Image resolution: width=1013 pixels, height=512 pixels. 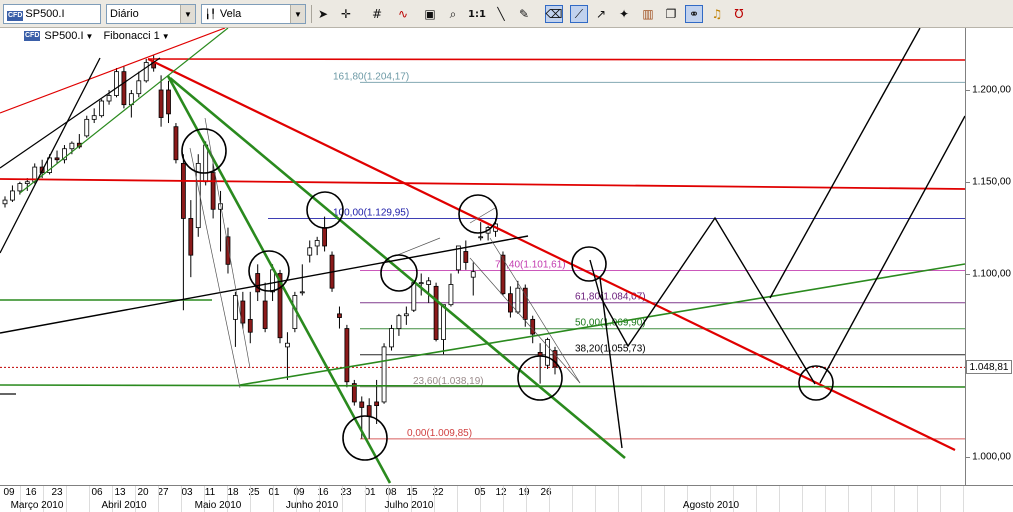 I want to click on black-projection-down, so click(x=611, y=363).